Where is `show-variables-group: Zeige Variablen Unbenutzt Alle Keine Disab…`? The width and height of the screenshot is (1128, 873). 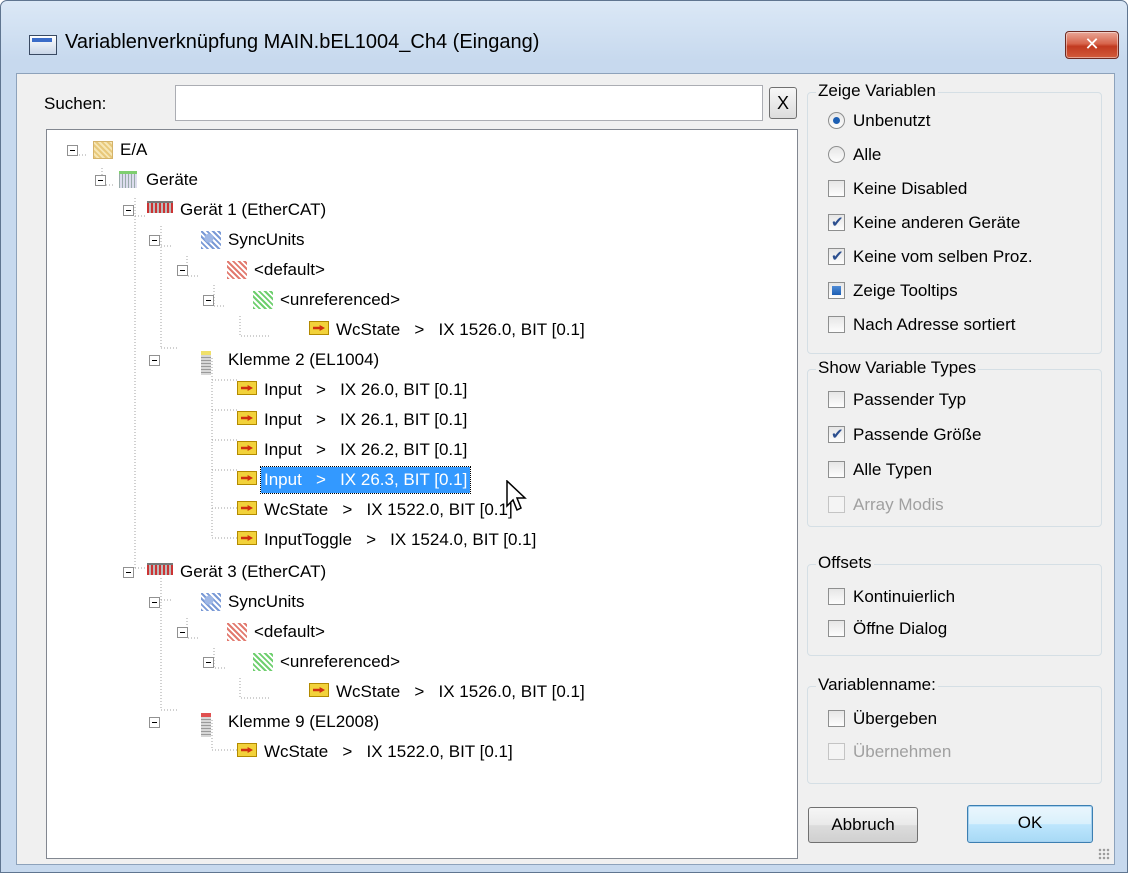 show-variables-group: Zeige Variablen Unbenutzt Alle Keine Disab… is located at coordinates (954, 217).